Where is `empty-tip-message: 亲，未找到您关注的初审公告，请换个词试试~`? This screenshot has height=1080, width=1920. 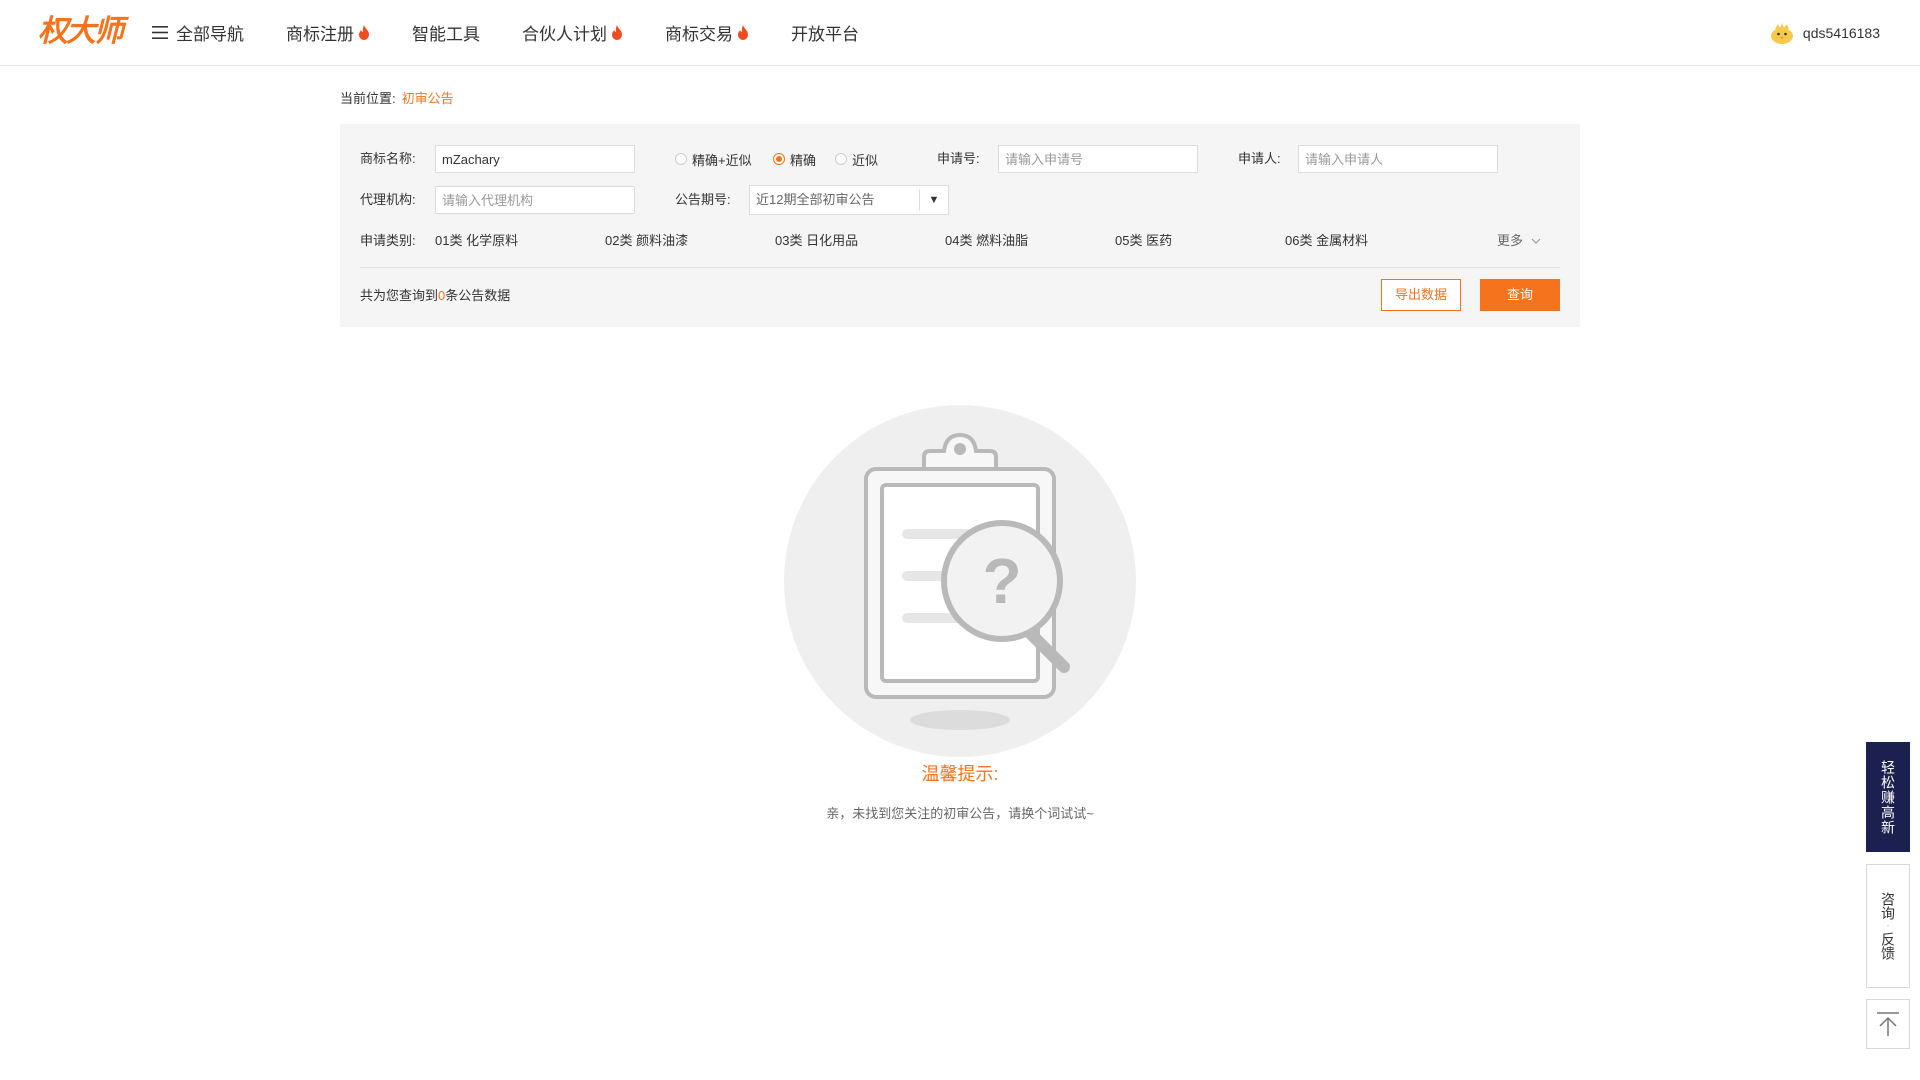
empty-tip-message: 亲，未找到您关注的初审公告，请换个词试试~ is located at coordinates (960, 813).